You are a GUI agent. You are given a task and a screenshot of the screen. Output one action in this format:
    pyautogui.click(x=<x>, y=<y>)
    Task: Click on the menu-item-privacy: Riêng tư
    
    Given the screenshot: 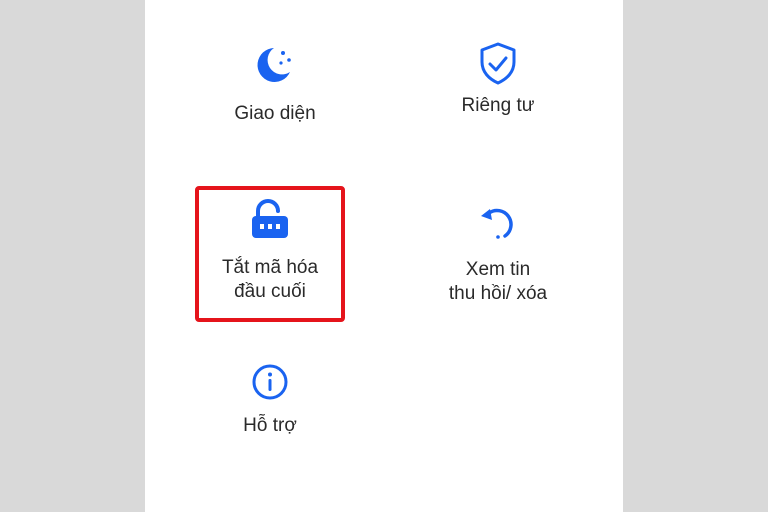 What is the action you would take?
    pyautogui.click(x=498, y=79)
    